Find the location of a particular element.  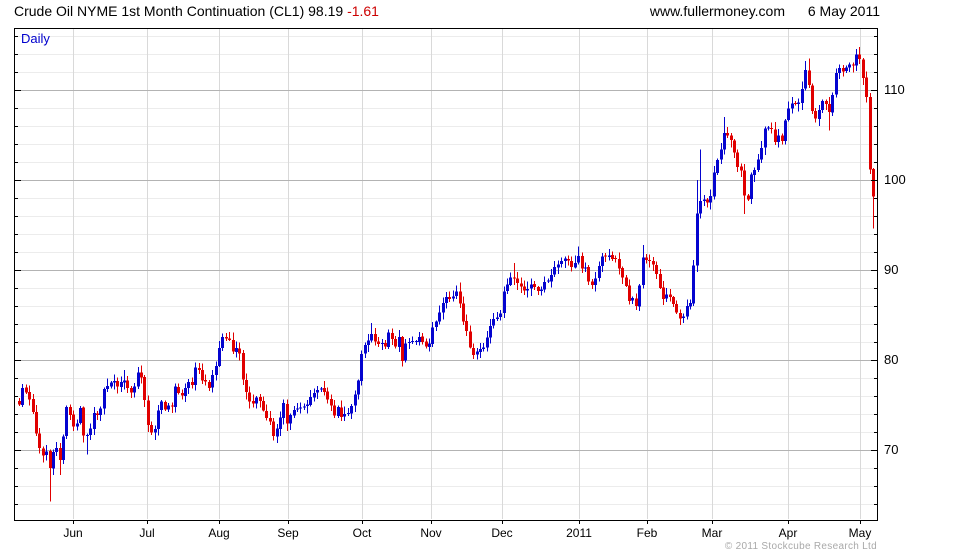

x-axis-label-feb: Feb is located at coordinates (647, 533).